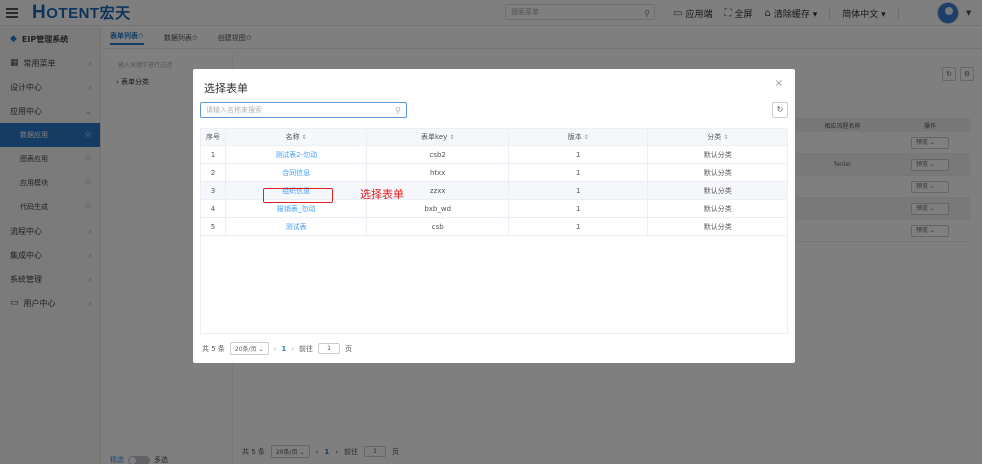 The width and height of the screenshot is (982, 464). Describe the element at coordinates (577, 137) in the screenshot. I see `column-header-version: 版本 ⇕` at that location.